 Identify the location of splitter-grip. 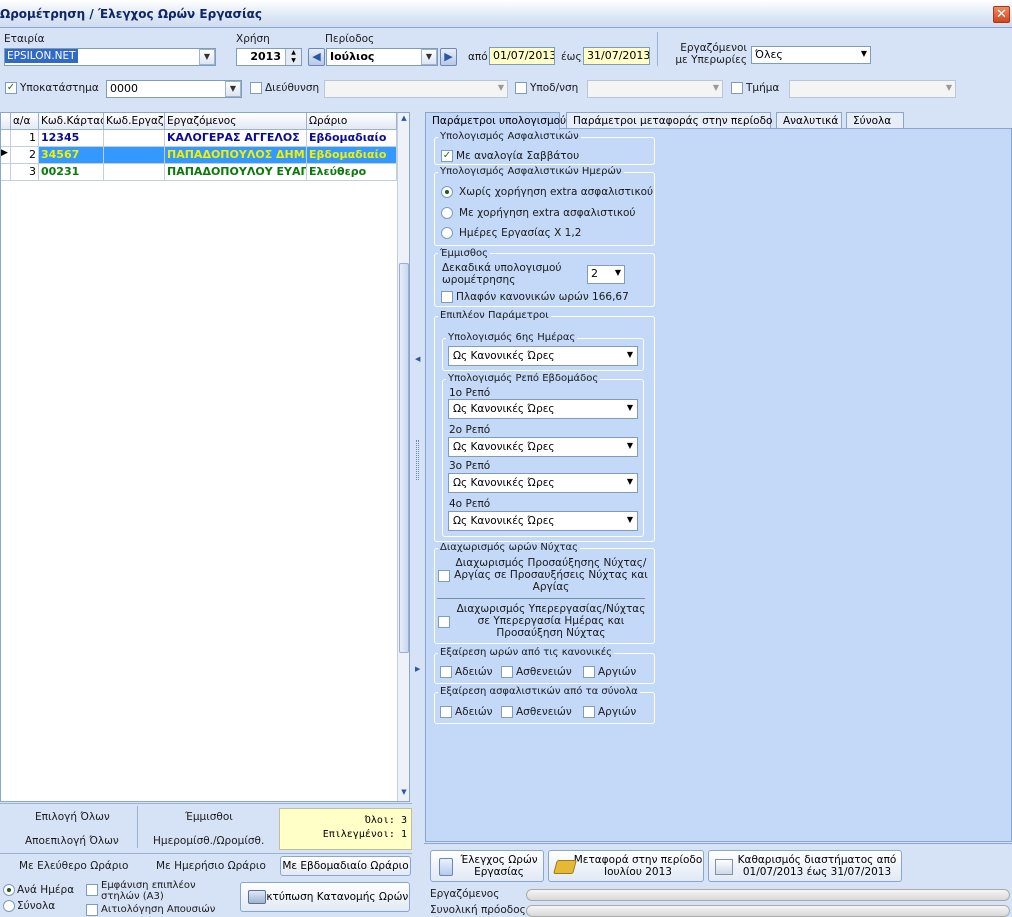
(417, 460).